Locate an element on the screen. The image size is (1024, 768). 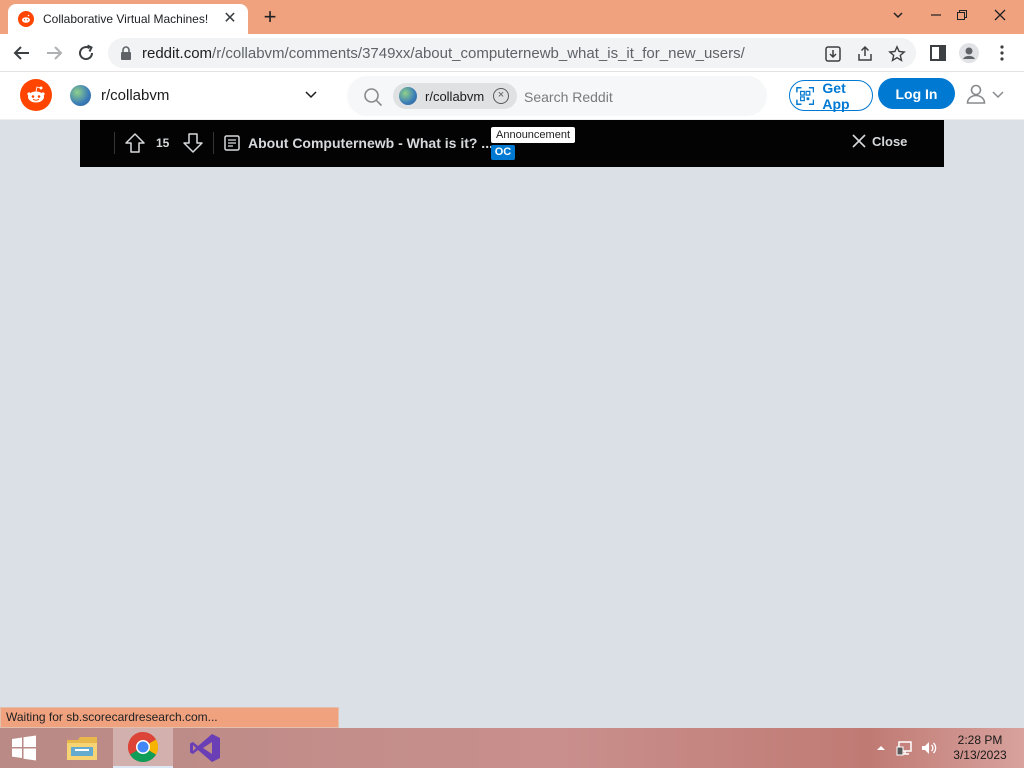
chip-label: r/collabvm is located at coordinates (455, 96).